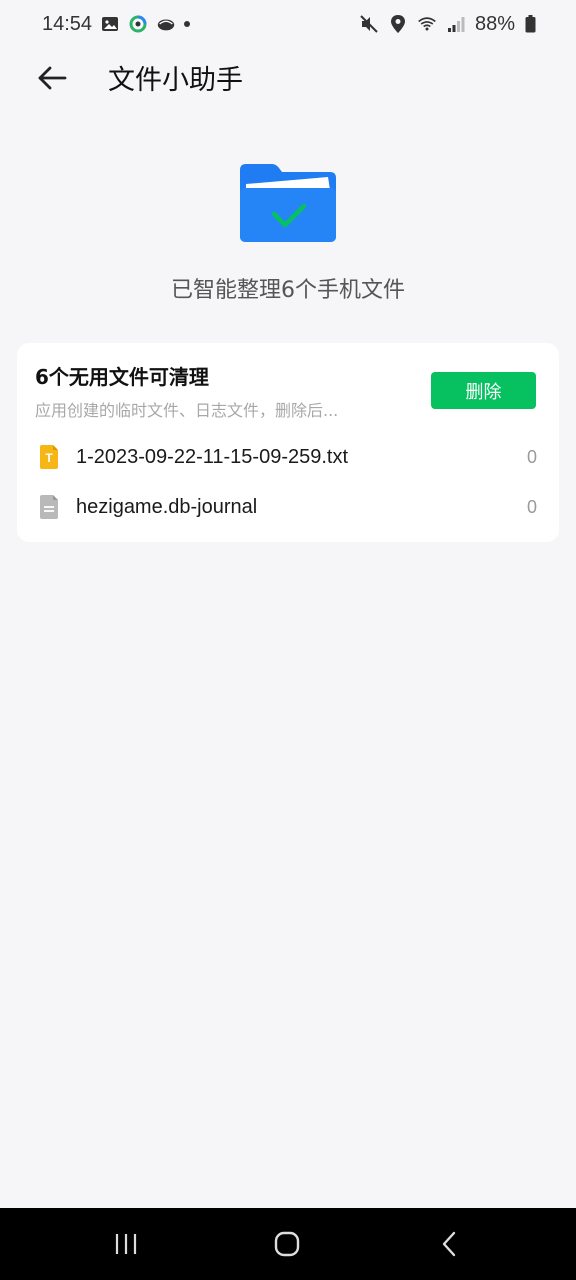  Describe the element at coordinates (494, 23) in the screenshot. I see `battery-percent: 88%` at that location.